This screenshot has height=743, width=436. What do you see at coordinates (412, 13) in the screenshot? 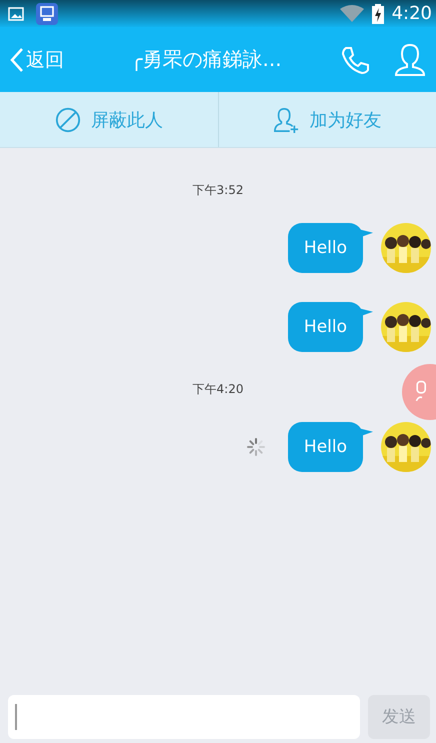
I see `status-time: 4:20` at bounding box center [412, 13].